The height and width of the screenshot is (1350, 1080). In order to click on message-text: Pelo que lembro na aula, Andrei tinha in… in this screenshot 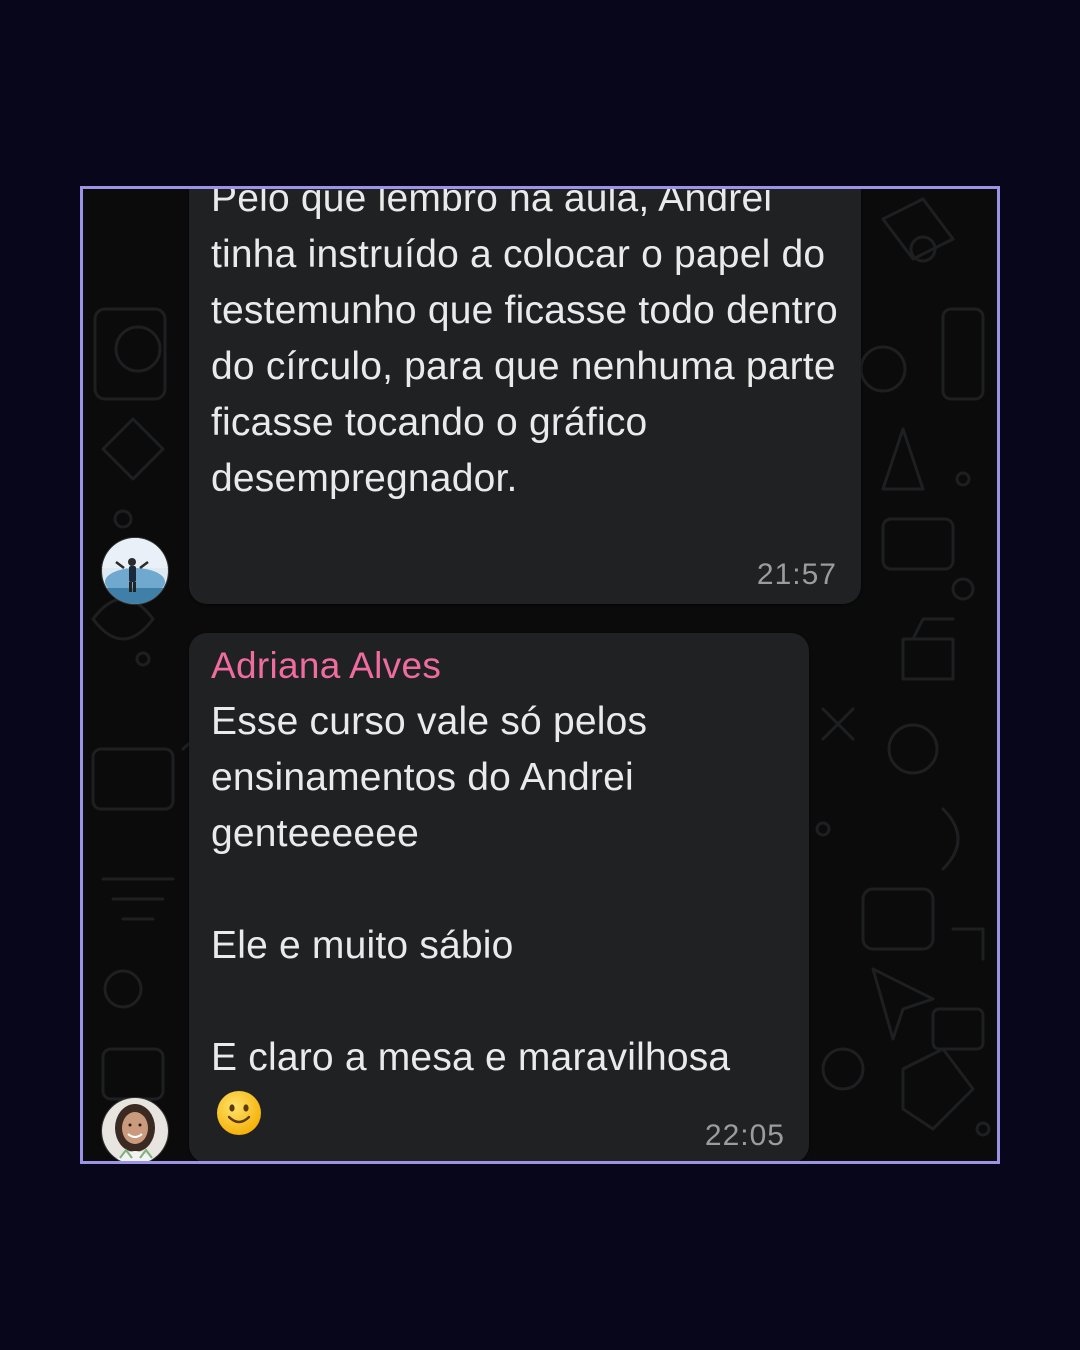, I will do `click(530, 343)`.